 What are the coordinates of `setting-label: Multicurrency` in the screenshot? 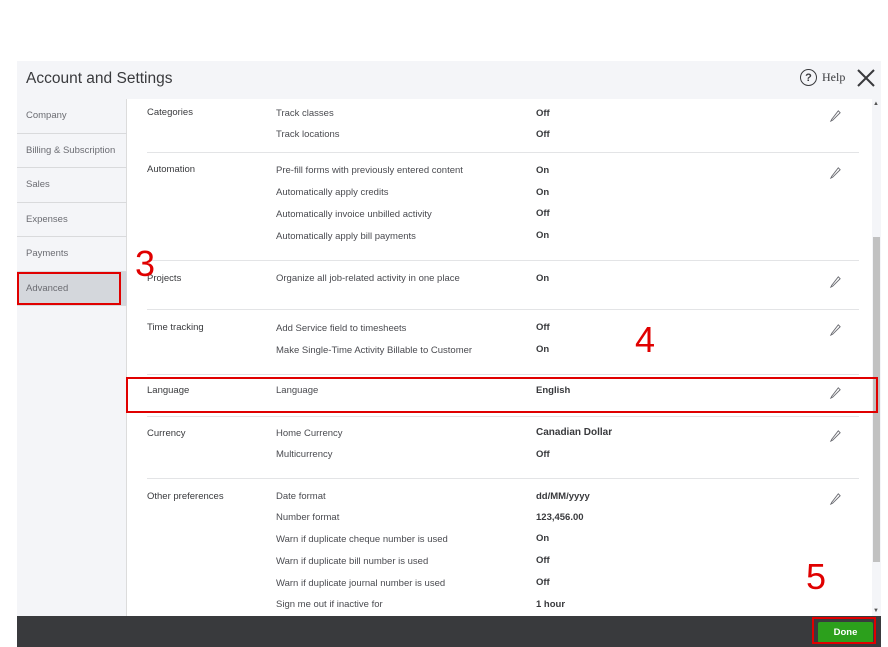 It's located at (304, 454).